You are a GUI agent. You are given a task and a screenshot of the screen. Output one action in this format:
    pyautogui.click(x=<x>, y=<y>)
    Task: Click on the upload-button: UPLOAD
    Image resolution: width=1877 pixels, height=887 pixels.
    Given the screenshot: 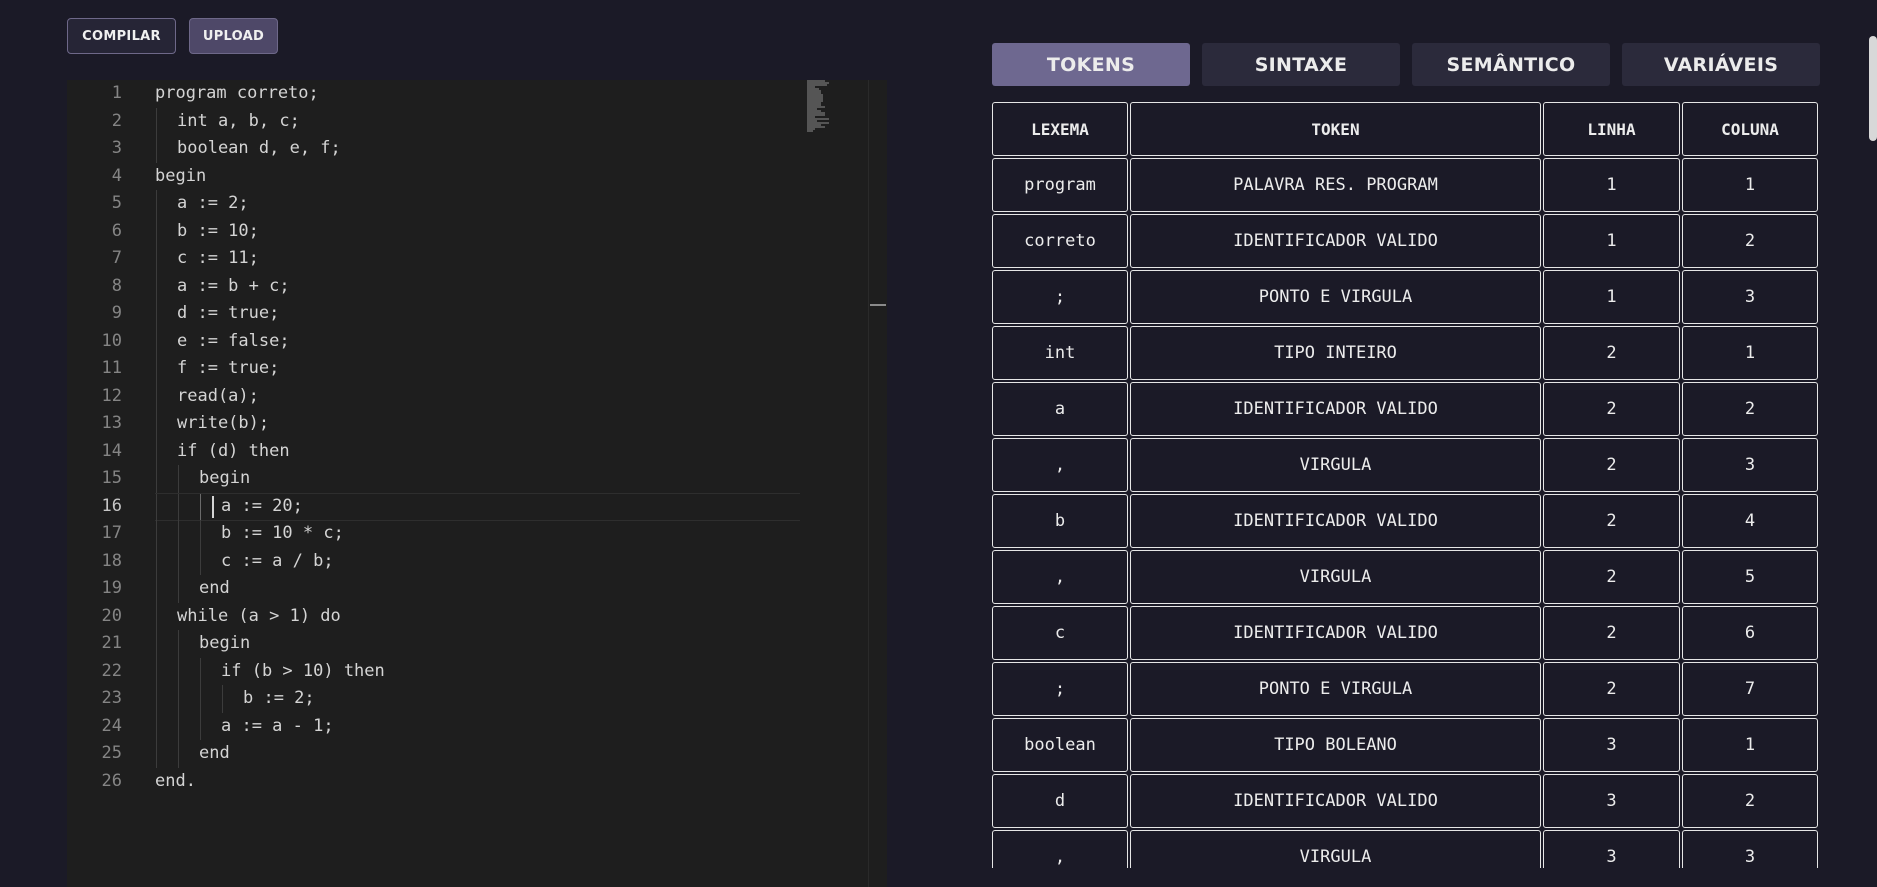 What is the action you would take?
    pyautogui.click(x=233, y=36)
    